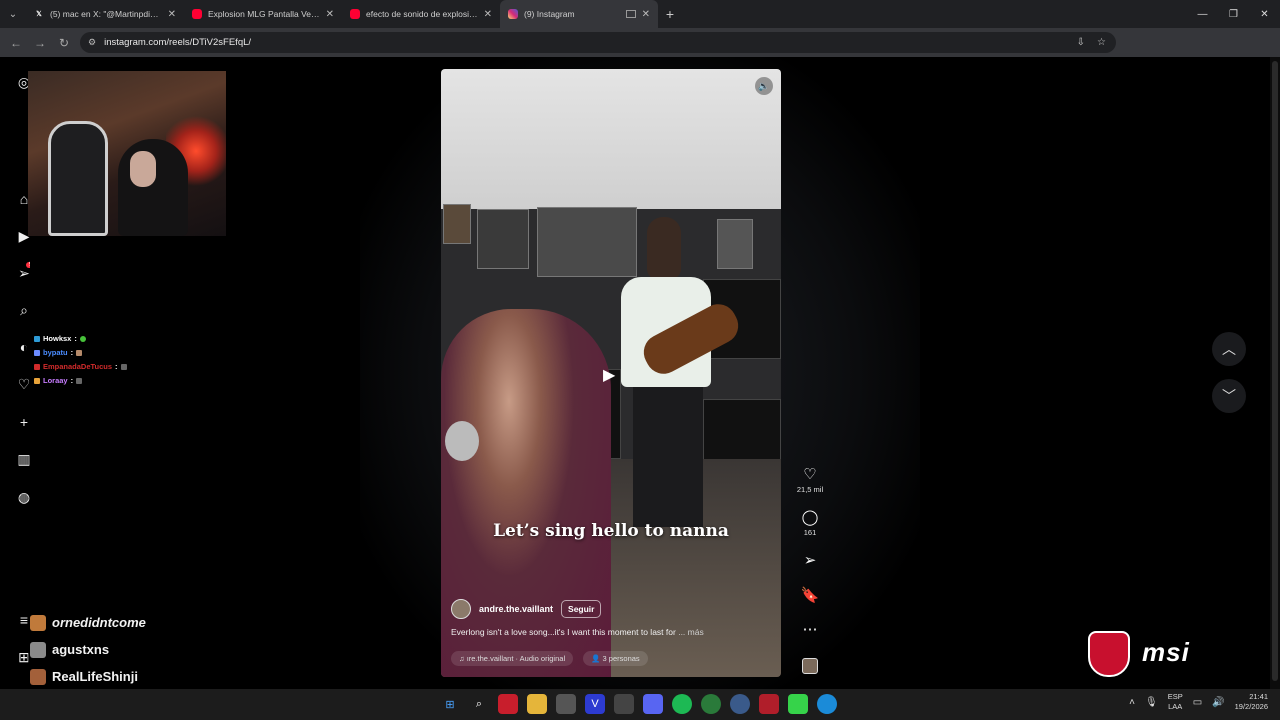 This screenshot has width=1280, height=720. I want to click on url-text: instagram.com/reels/DTiV2sFEfqL/, so click(178, 42).